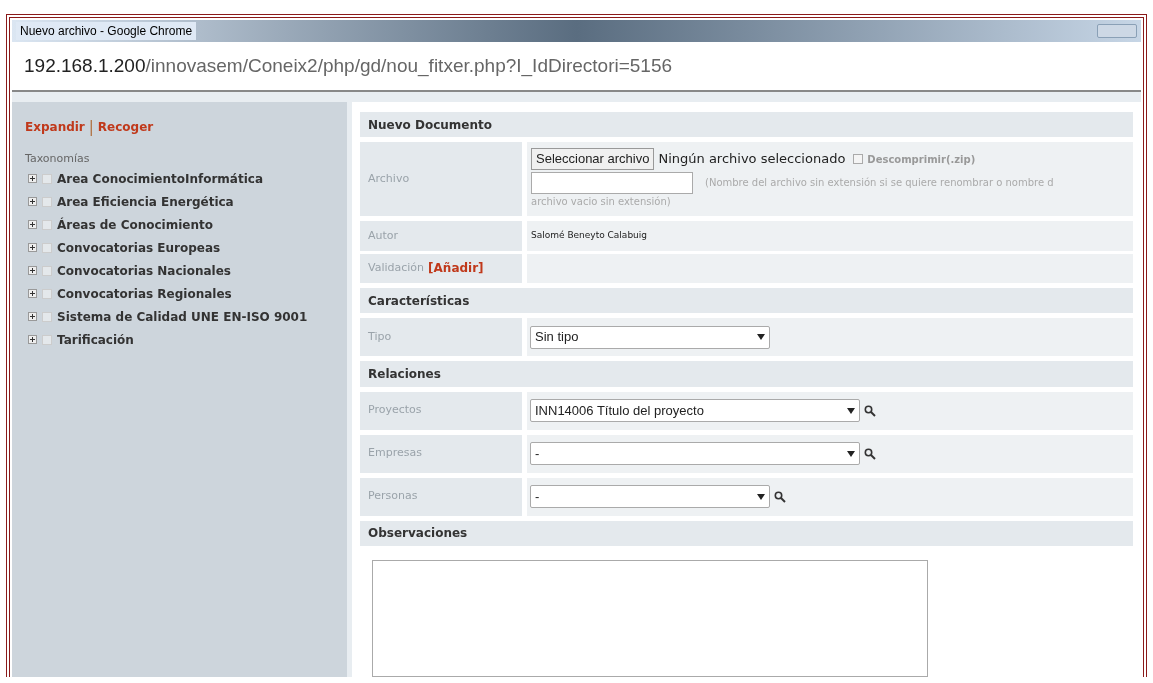  What do you see at coordinates (160, 178) in the screenshot?
I see `tree-item: Area ConocimientoInformática` at bounding box center [160, 178].